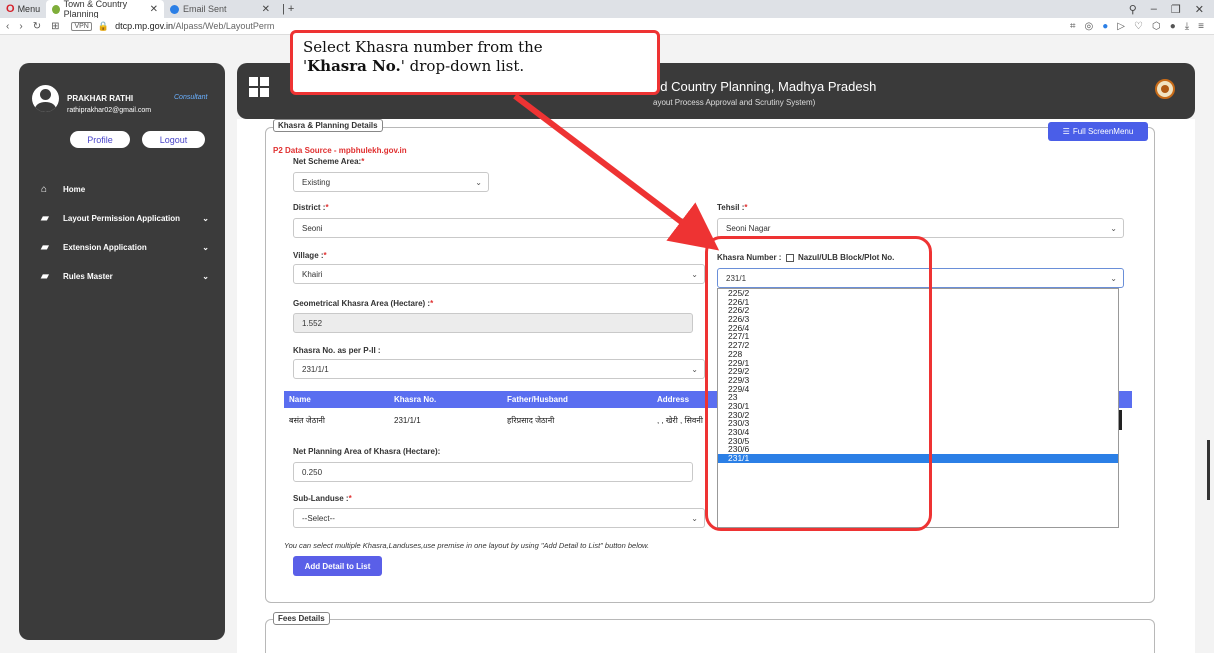 The width and height of the screenshot is (1214, 653). I want to click on user-name: PRAKHAR RATHI, so click(100, 98).